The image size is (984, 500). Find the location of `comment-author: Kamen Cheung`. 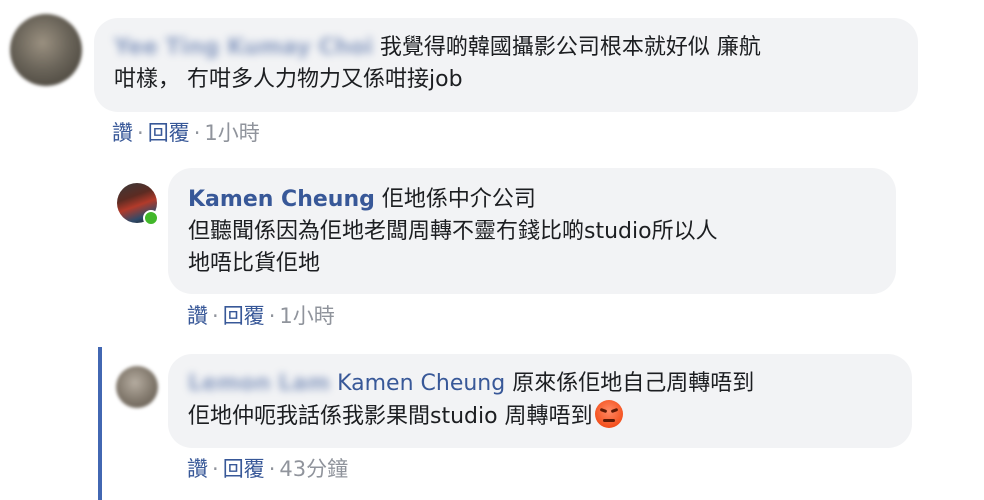

comment-author: Kamen Cheung is located at coordinates (281, 199).